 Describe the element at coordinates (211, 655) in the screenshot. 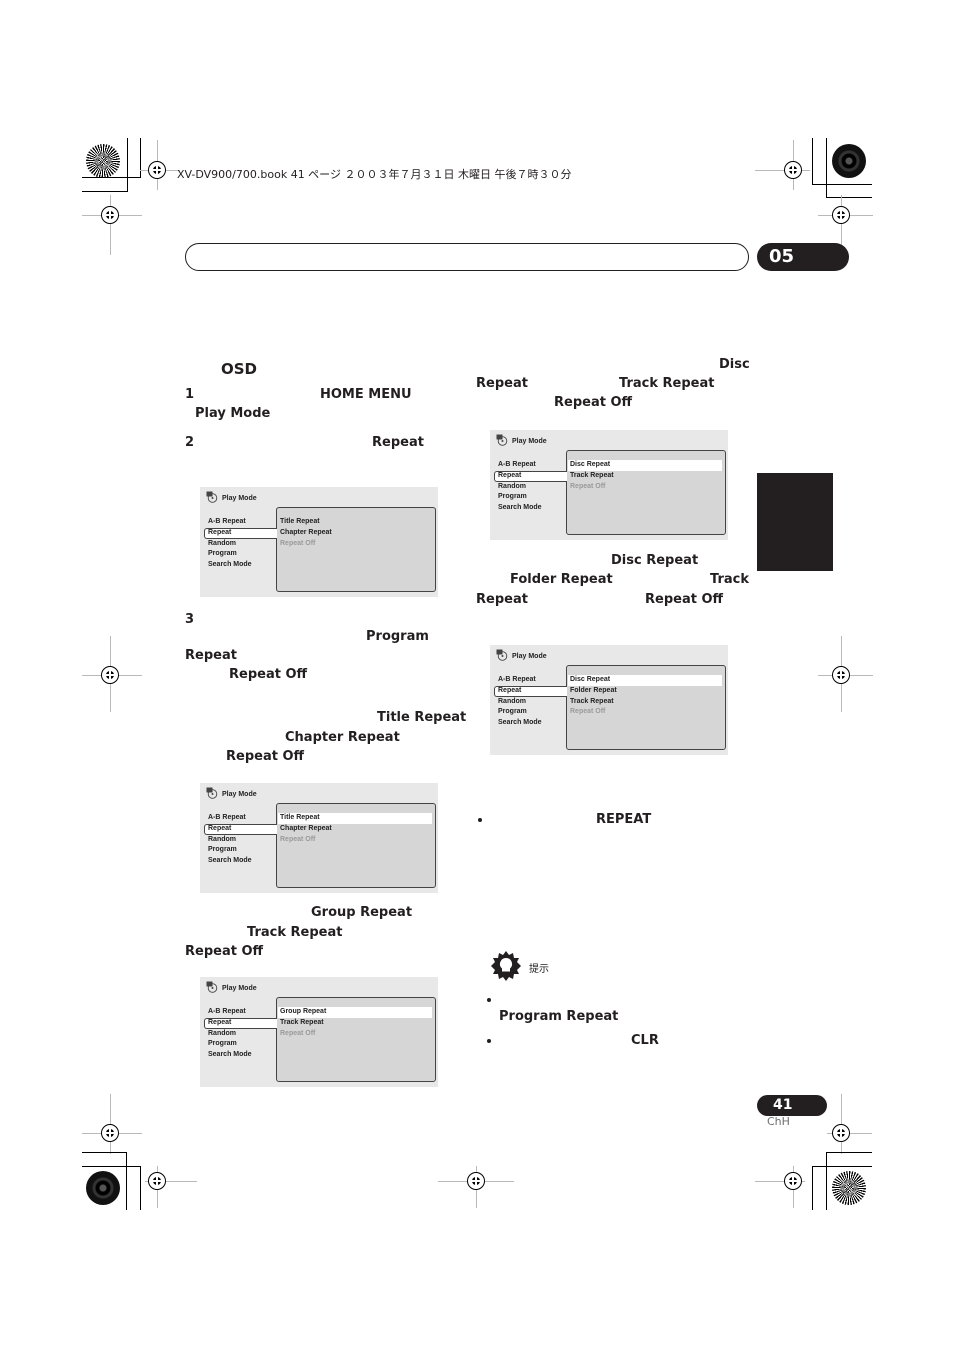

I see `key-repeat: Repeat` at that location.